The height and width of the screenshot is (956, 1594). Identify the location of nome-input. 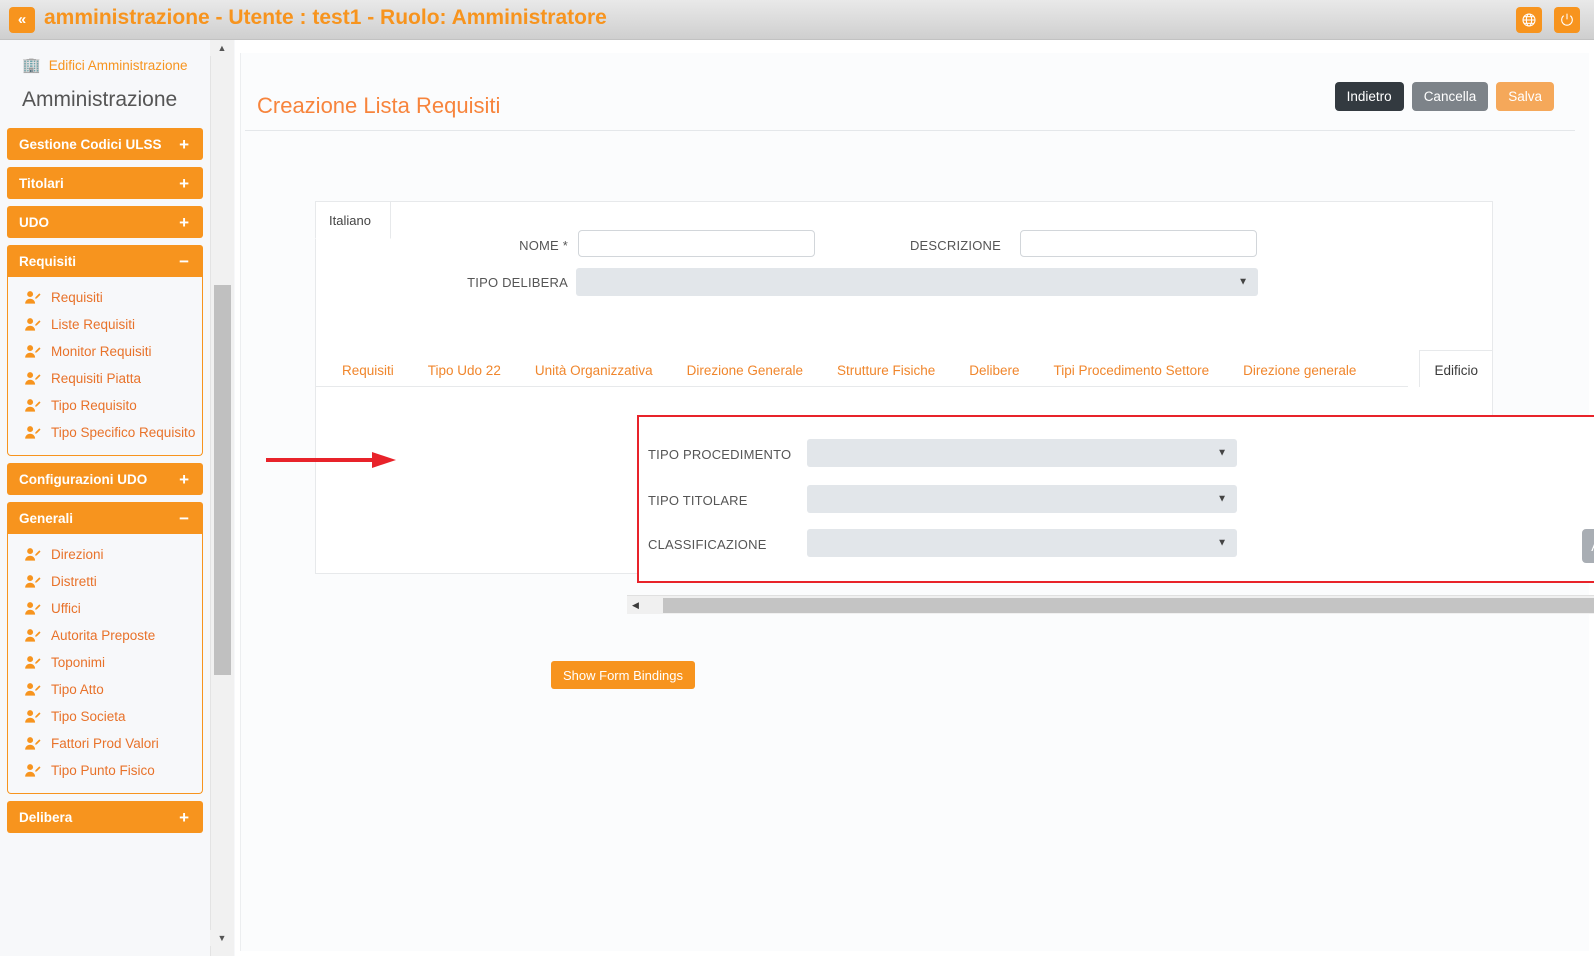
(696, 243).